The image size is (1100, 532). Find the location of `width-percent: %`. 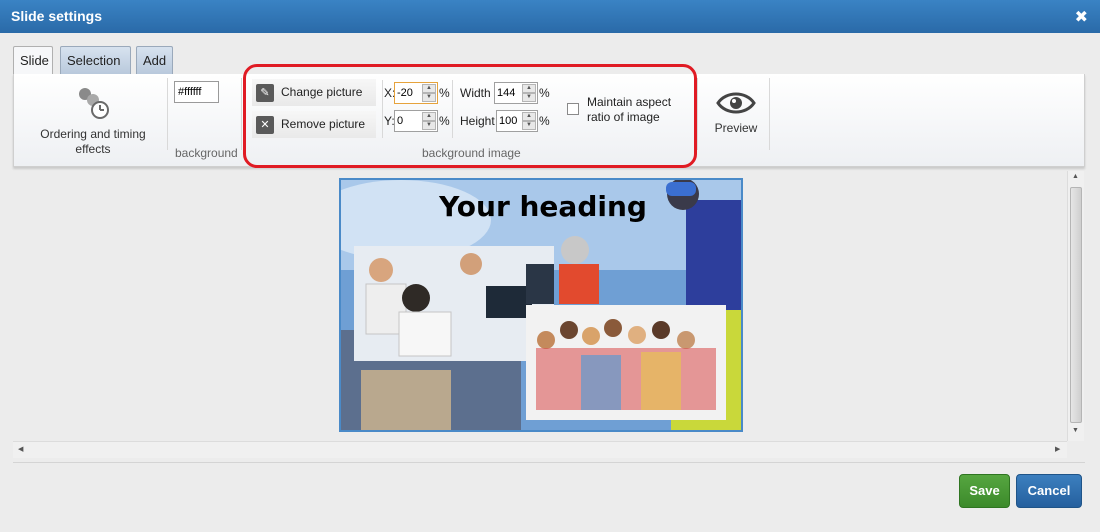

width-percent: % is located at coordinates (544, 93).